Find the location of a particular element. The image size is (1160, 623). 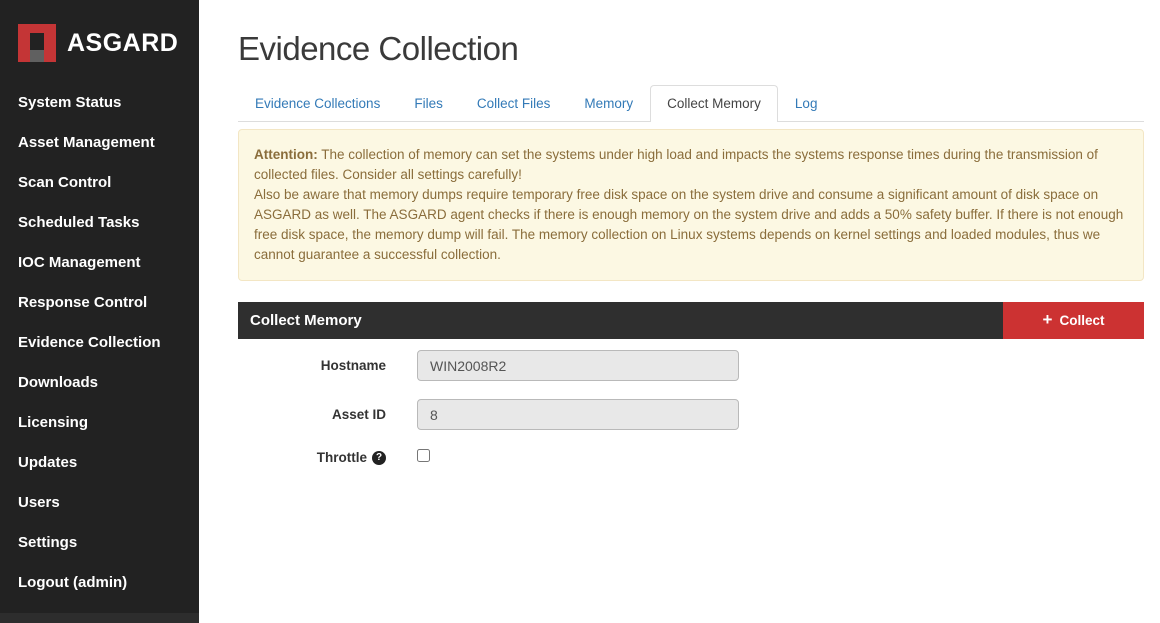

tab-evidence-collections: Evidence Collections is located at coordinates (317, 103).